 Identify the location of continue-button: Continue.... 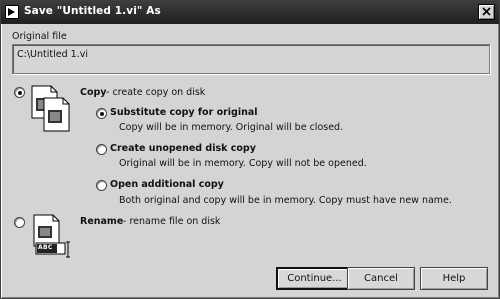
(314, 278).